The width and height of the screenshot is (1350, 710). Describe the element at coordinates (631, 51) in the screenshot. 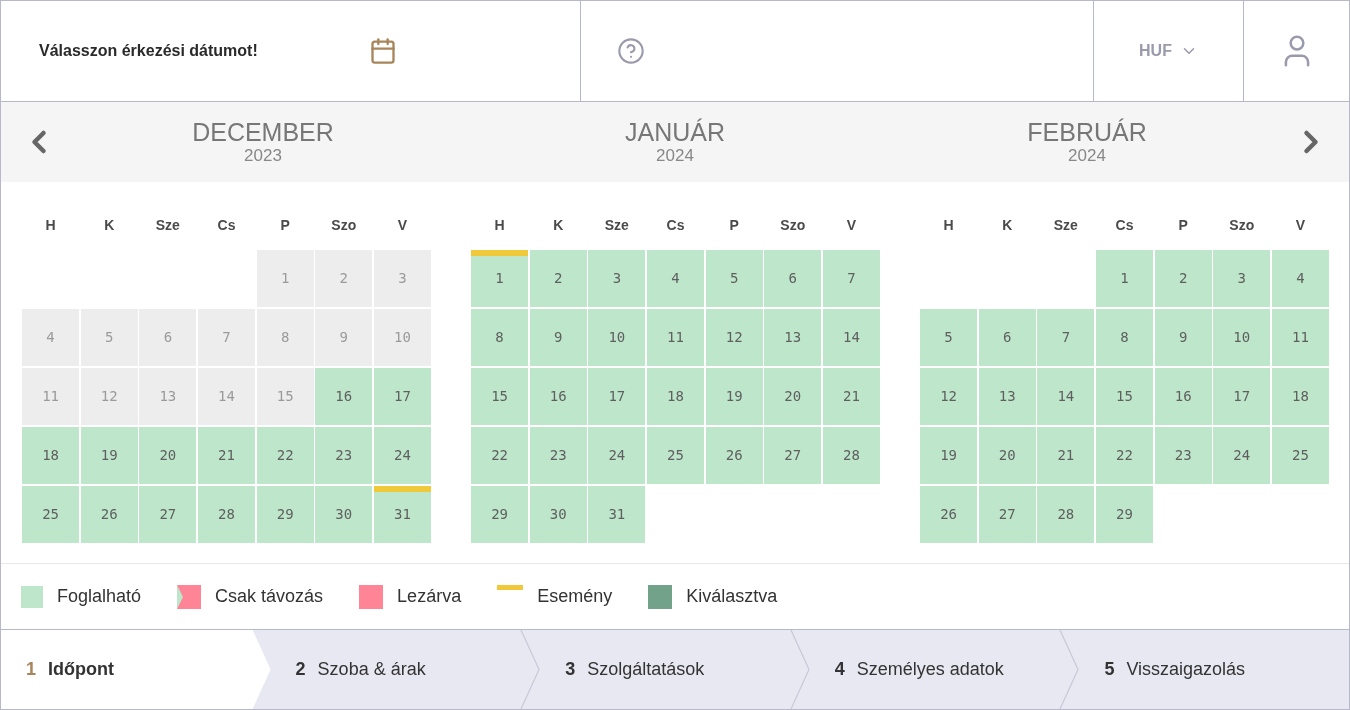

I see `help-icon` at that location.